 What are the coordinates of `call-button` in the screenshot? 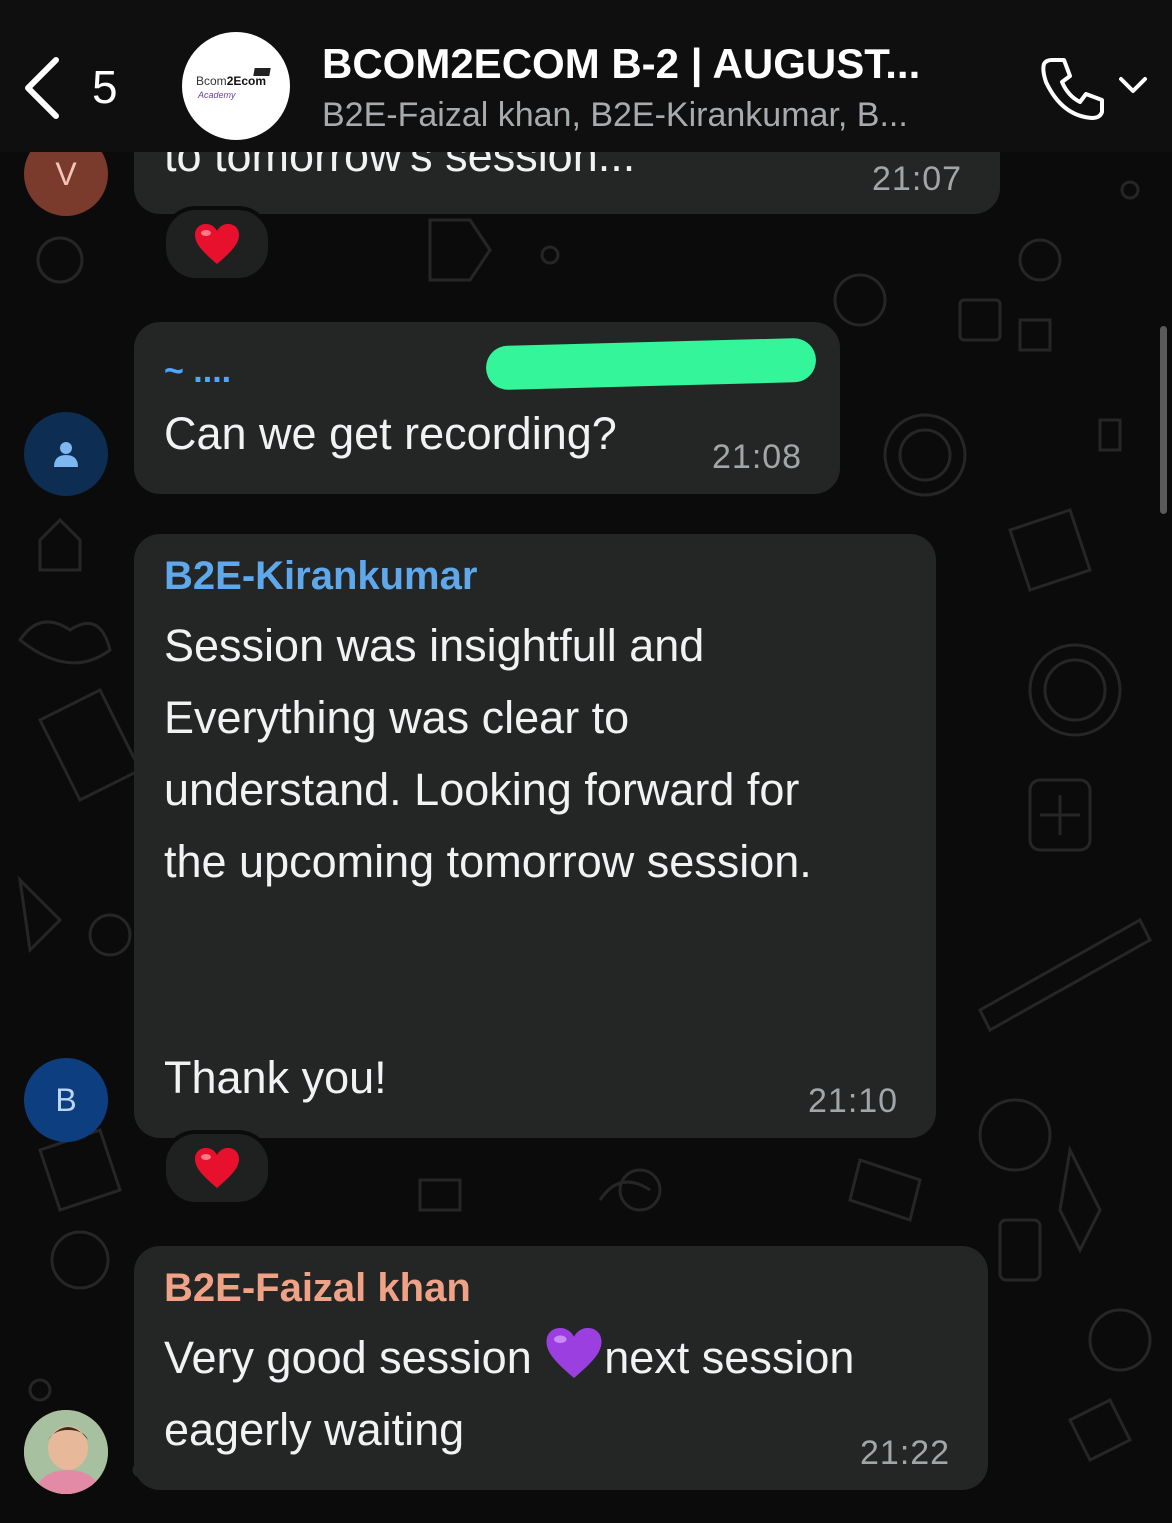 It's located at (1094, 87).